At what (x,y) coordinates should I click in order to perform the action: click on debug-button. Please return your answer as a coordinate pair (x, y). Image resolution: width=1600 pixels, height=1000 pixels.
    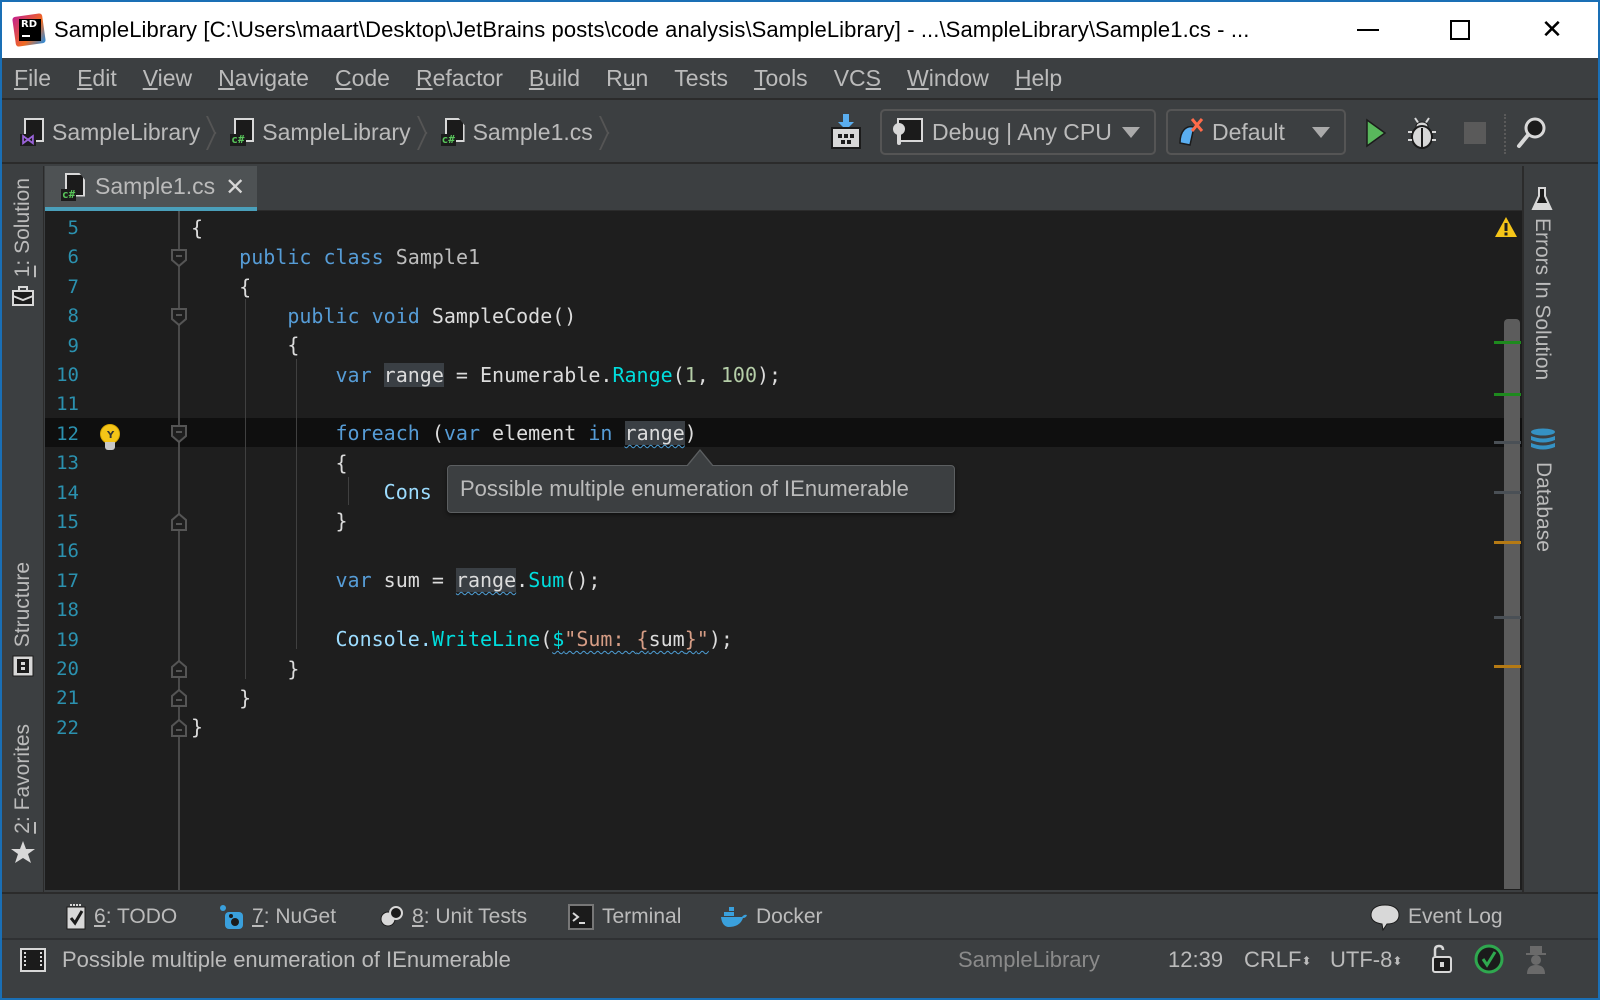
    Looking at the image, I should click on (1422, 133).